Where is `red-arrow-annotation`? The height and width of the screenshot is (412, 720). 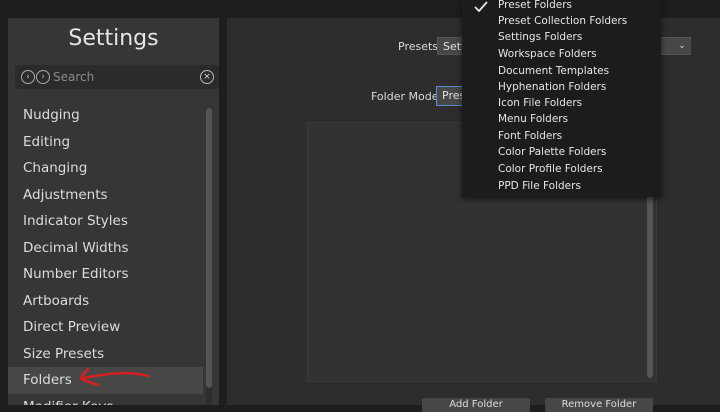 red-arrow-annotation is located at coordinates (114, 376).